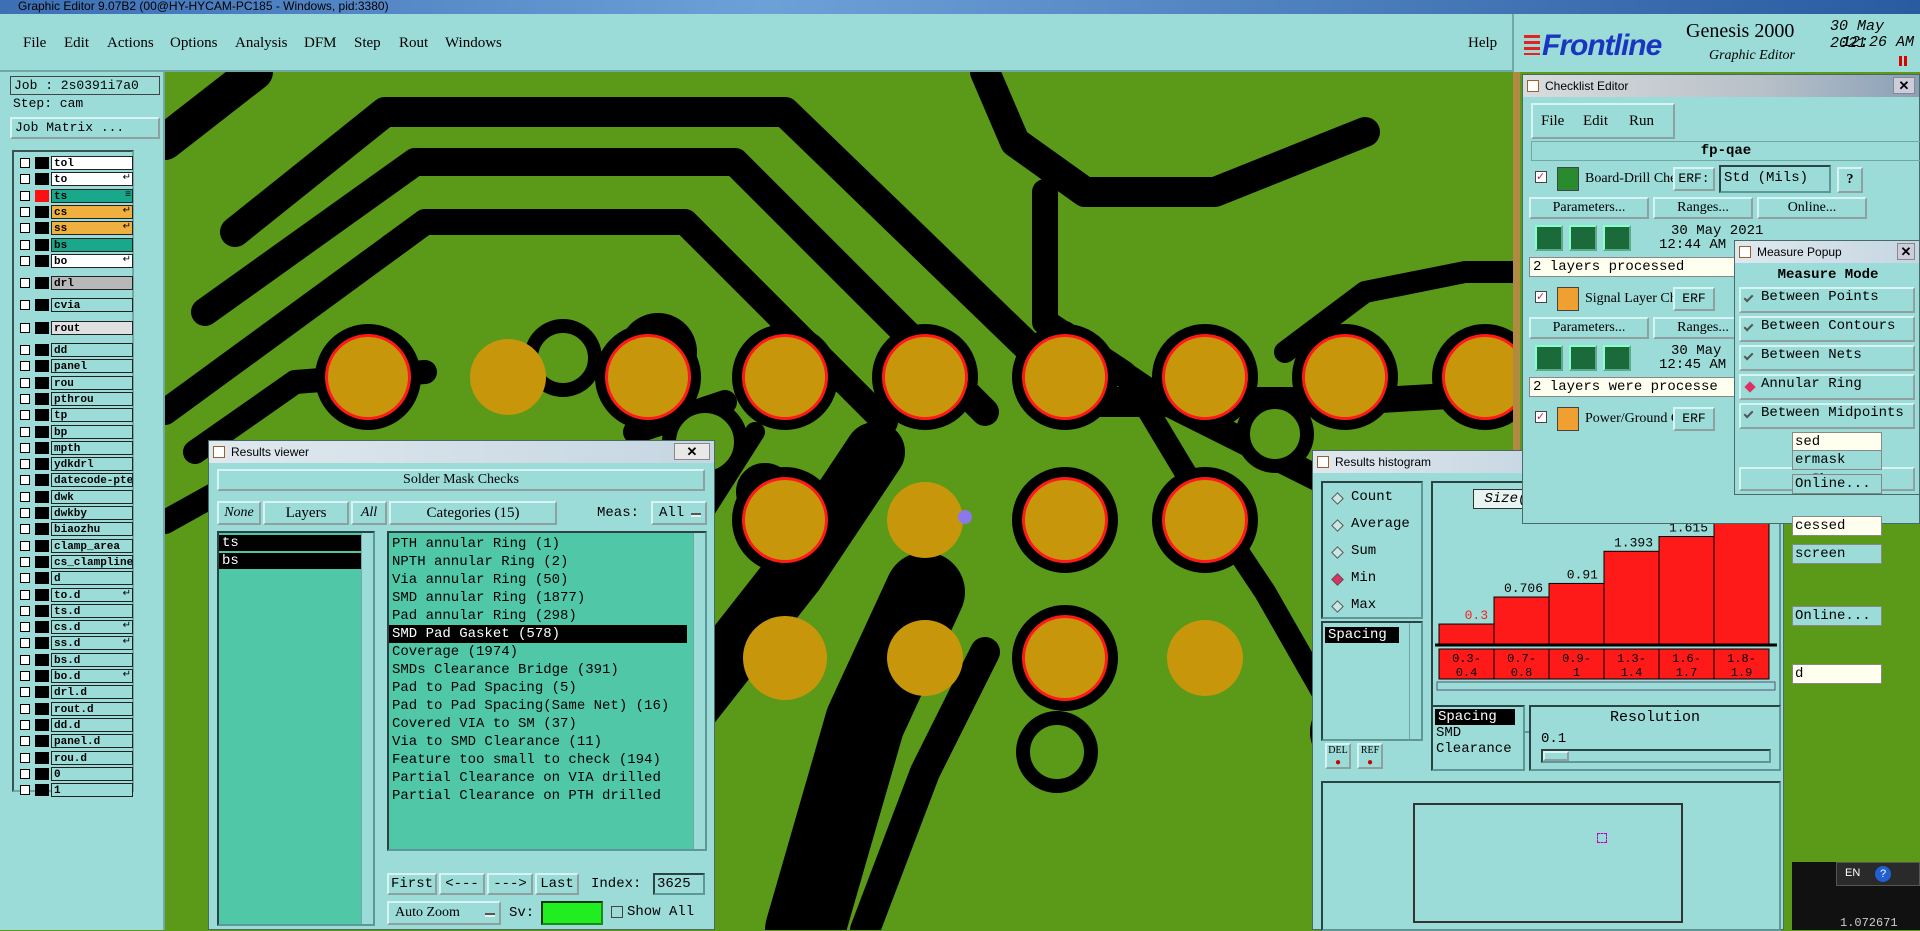  I want to click on layer-name: dwk, so click(92, 496).